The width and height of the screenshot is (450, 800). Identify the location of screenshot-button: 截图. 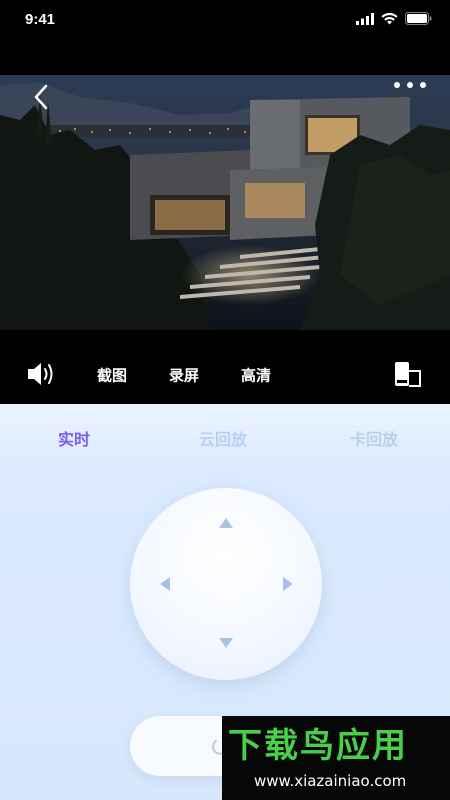
(112, 375).